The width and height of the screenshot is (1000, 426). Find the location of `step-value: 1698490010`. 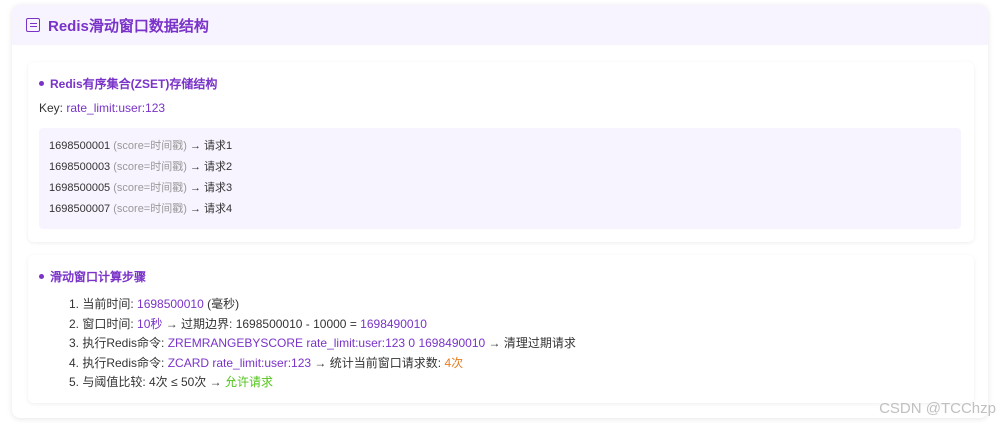

step-value: 1698490010 is located at coordinates (393, 323).